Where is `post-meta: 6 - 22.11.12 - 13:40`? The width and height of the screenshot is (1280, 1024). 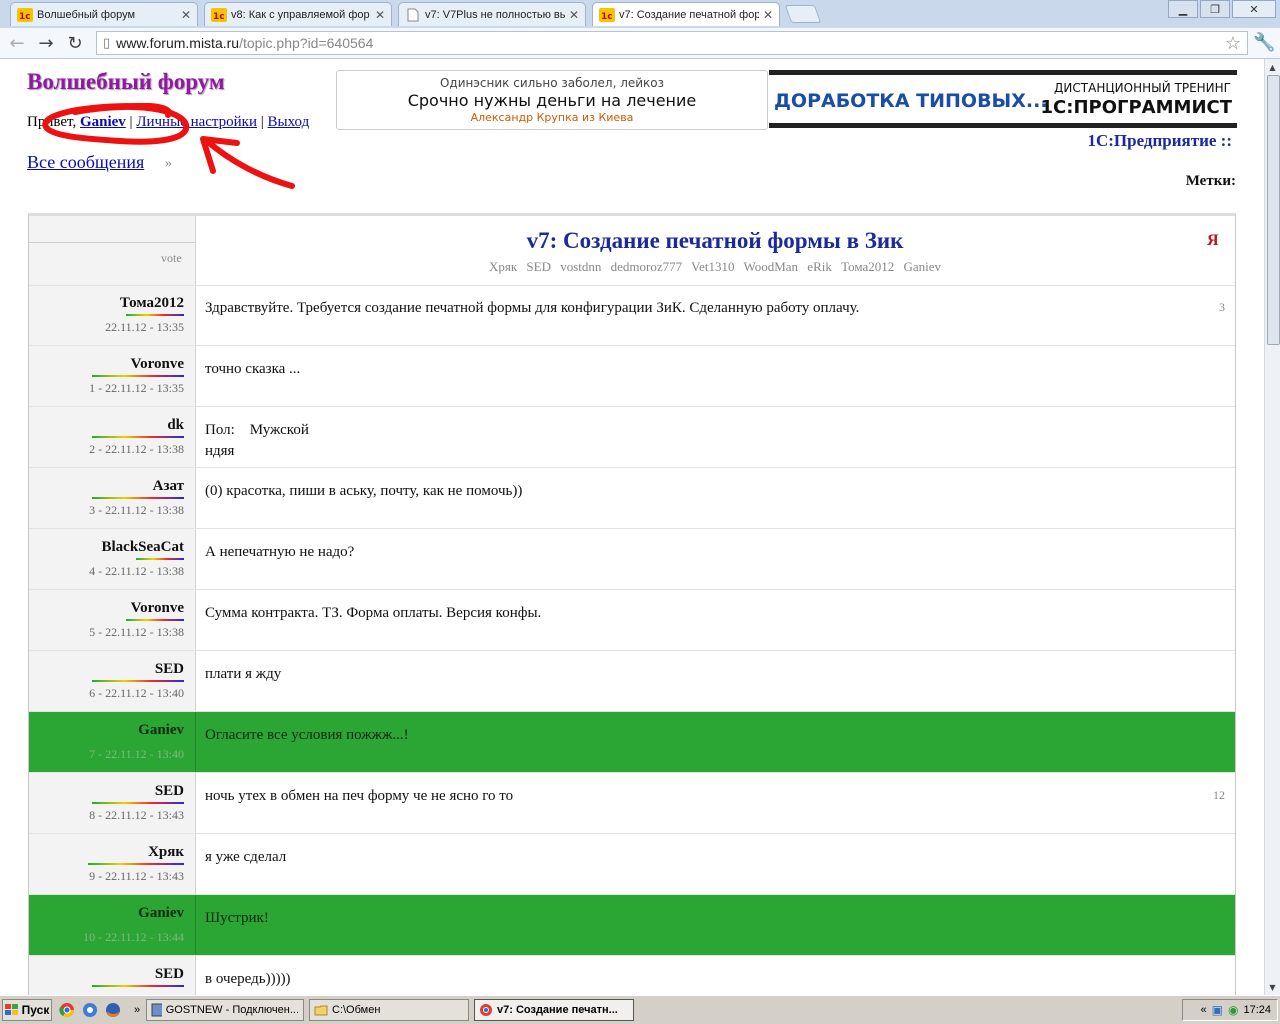
post-meta: 6 - 22.11.12 - 13:40 is located at coordinates (136, 693).